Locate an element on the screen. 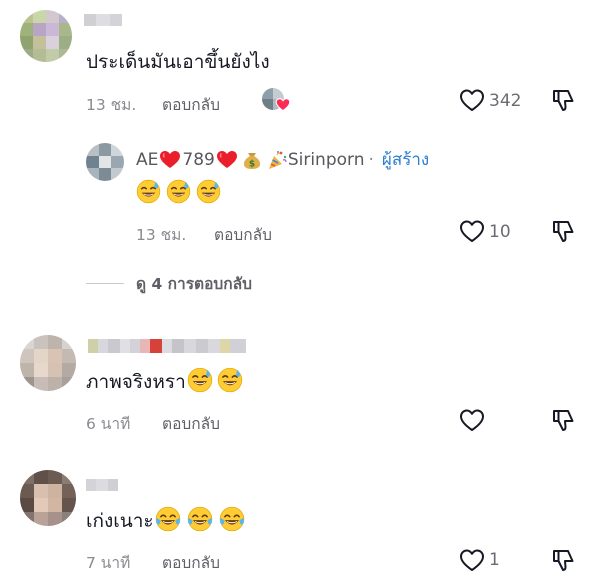 Image resolution: width=600 pixels, height=588 pixels. comment-time: 7 นาที is located at coordinates (108, 563).